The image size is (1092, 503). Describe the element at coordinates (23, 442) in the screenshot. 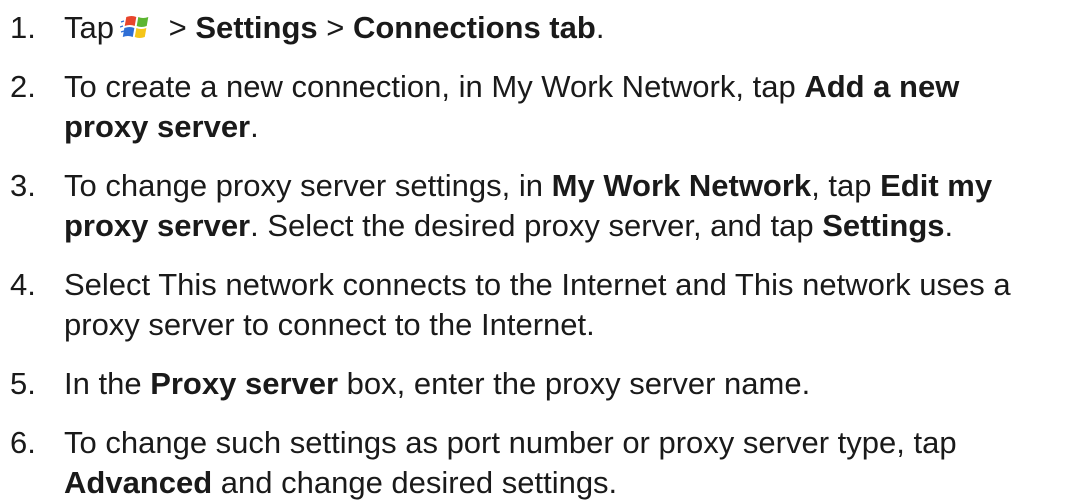

I see `step-number: 6.` at that location.